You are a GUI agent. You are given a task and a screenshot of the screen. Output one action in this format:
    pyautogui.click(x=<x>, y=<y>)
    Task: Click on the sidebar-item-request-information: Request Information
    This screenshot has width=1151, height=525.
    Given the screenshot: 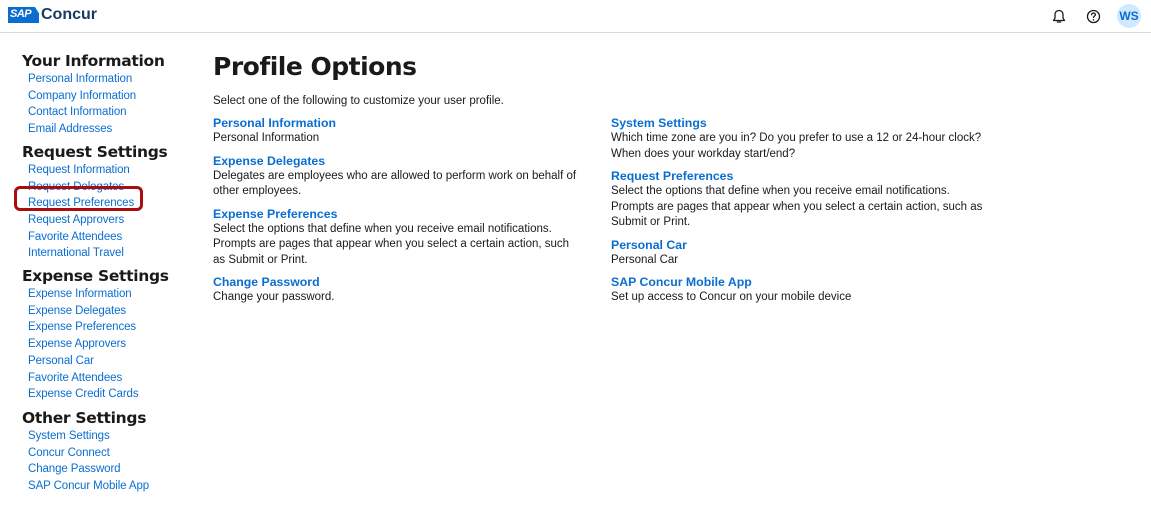 What is the action you would take?
    pyautogui.click(x=108, y=170)
    